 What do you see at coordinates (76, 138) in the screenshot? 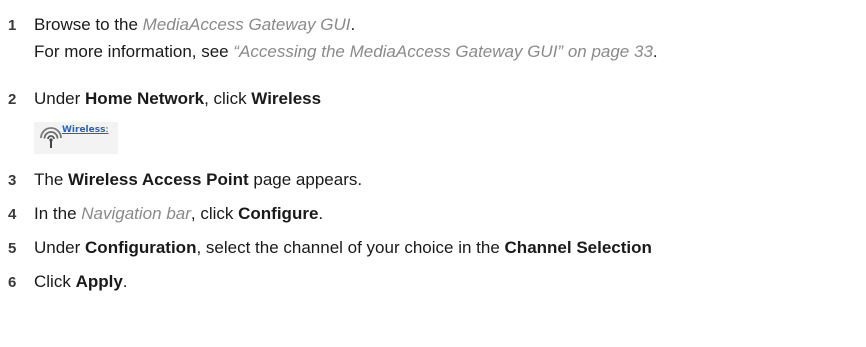
I see `wireless-link-screenshot: Wireless:` at bounding box center [76, 138].